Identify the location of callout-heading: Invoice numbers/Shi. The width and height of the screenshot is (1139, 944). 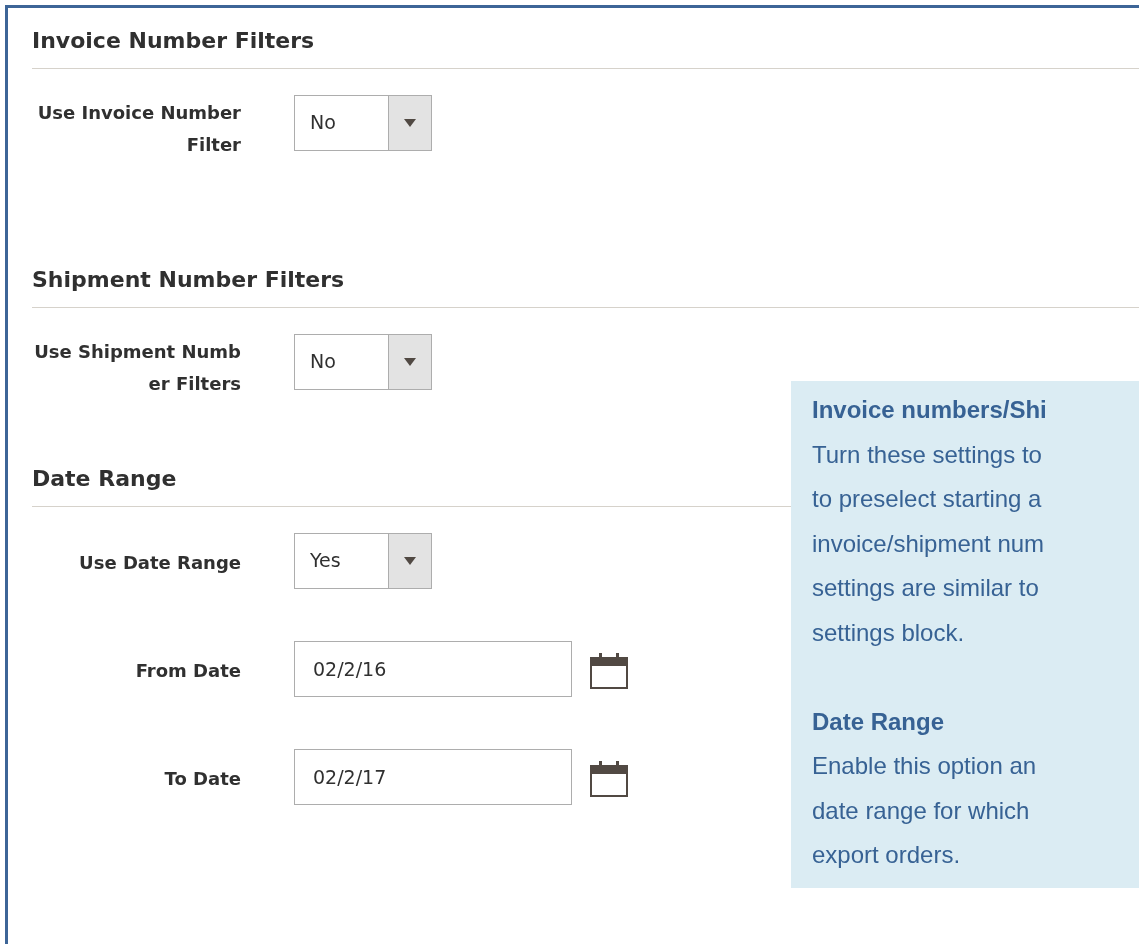
(929, 410).